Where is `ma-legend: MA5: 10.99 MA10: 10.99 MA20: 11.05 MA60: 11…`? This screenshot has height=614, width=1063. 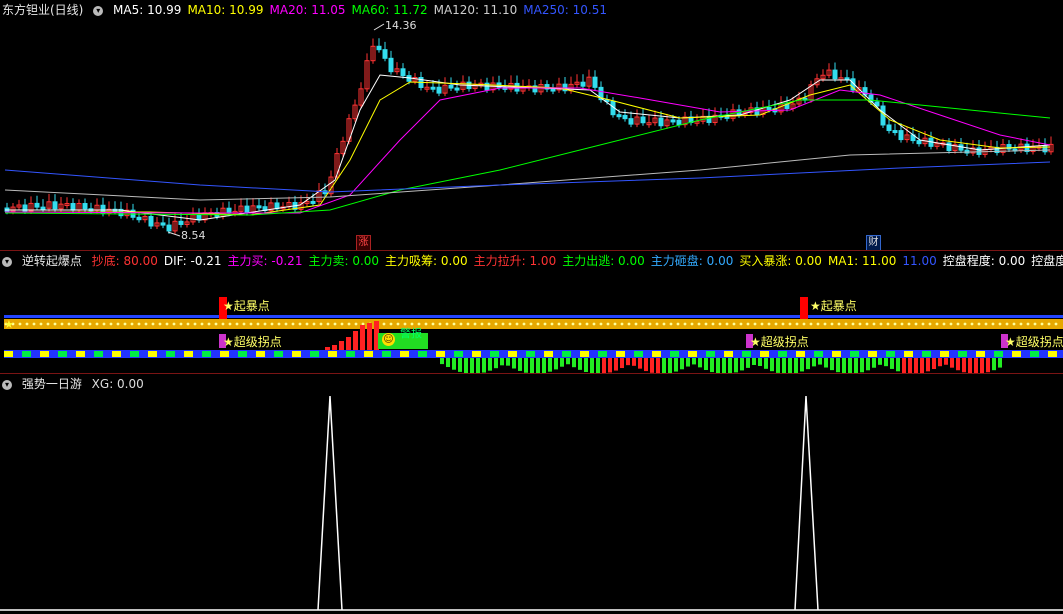 ma-legend: MA5: 10.99 MA10: 10.99 MA20: 11.05 MA60: 11… is located at coordinates (363, 10).